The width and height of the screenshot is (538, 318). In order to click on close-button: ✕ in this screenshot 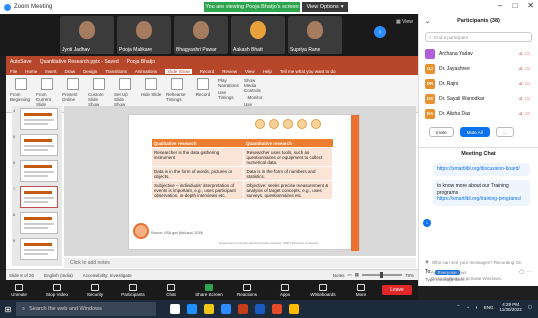, I will do `click(530, 5)`.